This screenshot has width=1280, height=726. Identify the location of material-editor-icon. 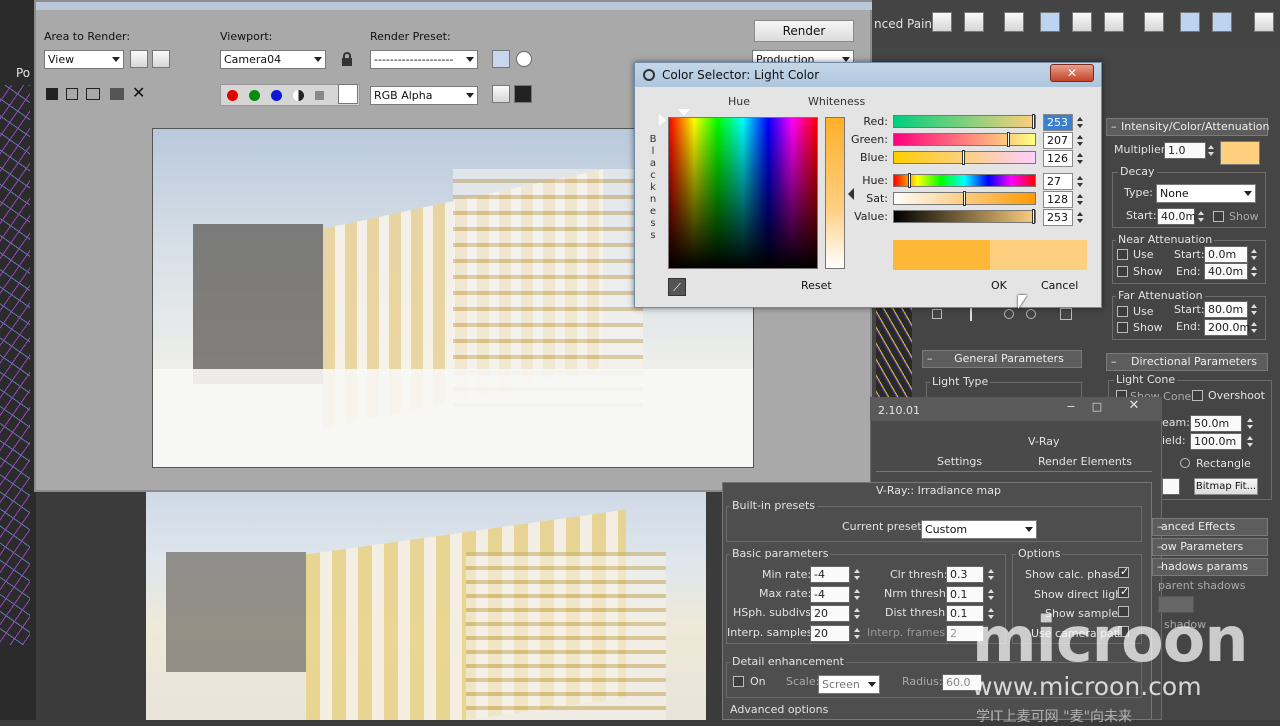
(1154, 22).